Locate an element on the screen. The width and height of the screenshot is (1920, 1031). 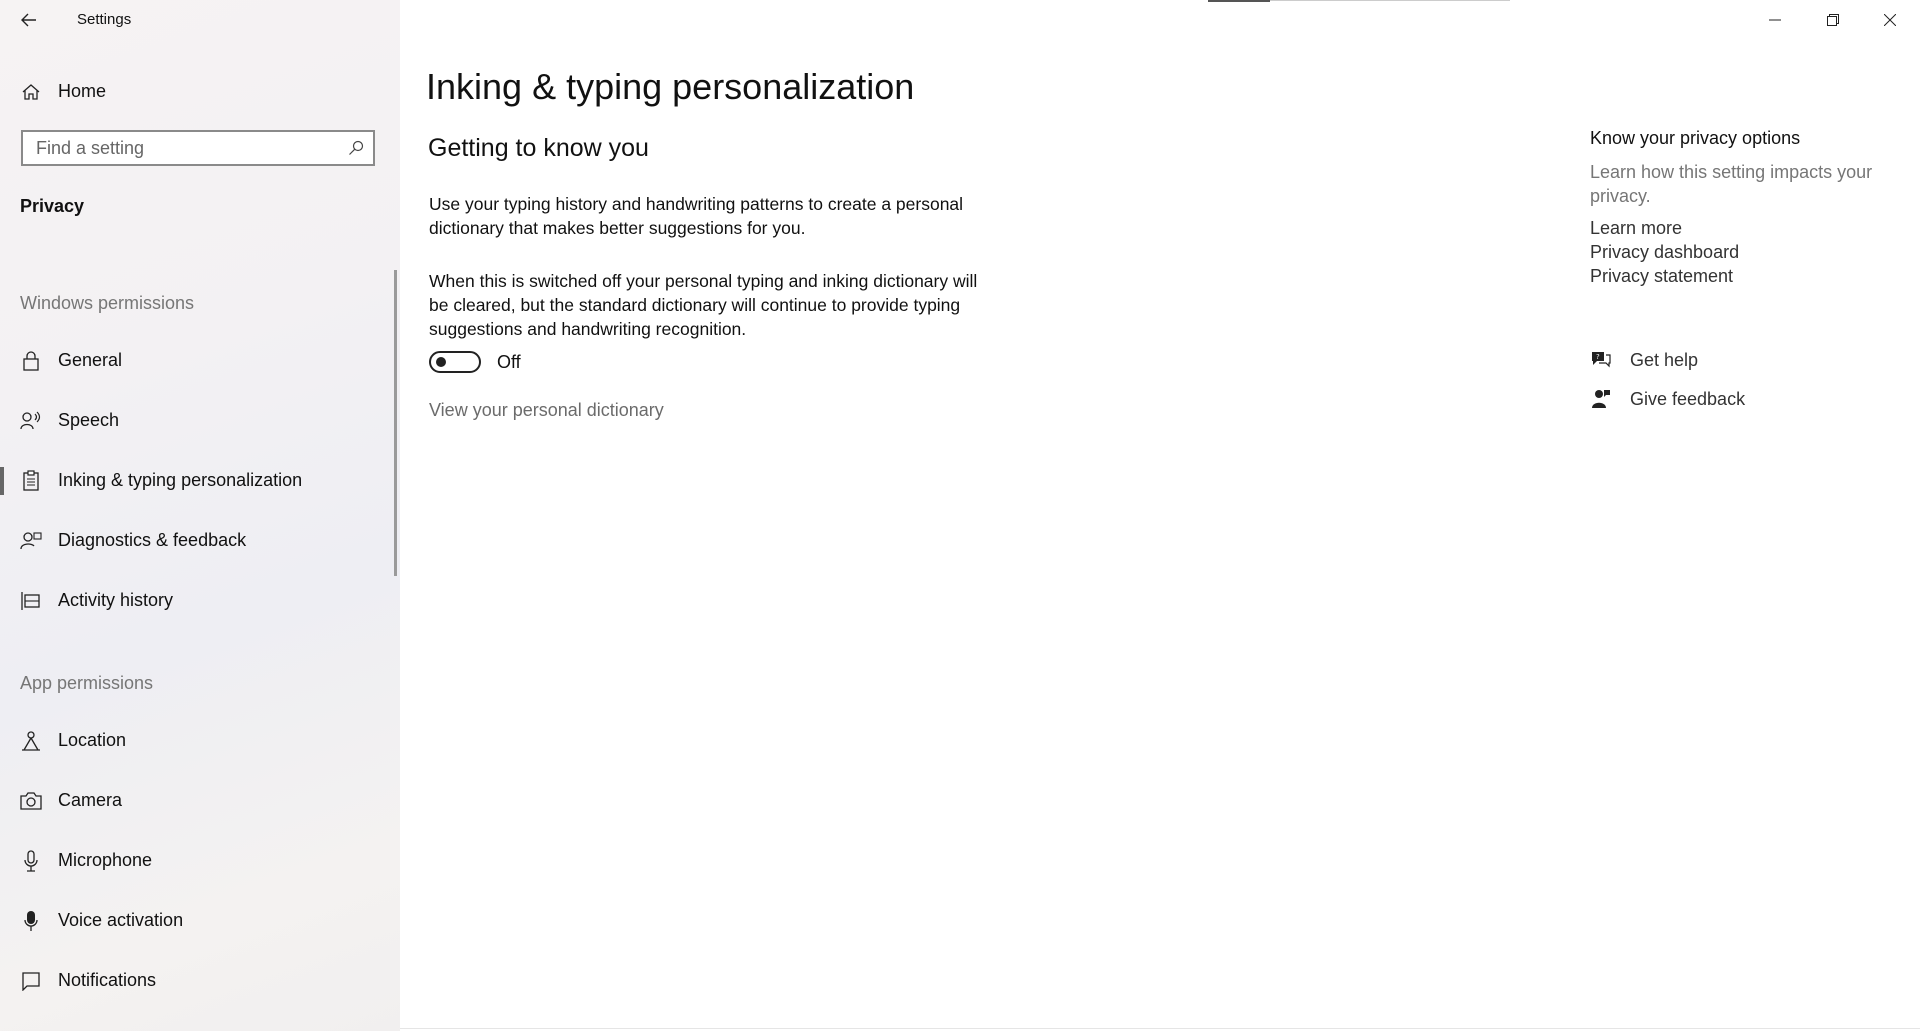
sidebar-item-general: General is located at coordinates (200, 361).